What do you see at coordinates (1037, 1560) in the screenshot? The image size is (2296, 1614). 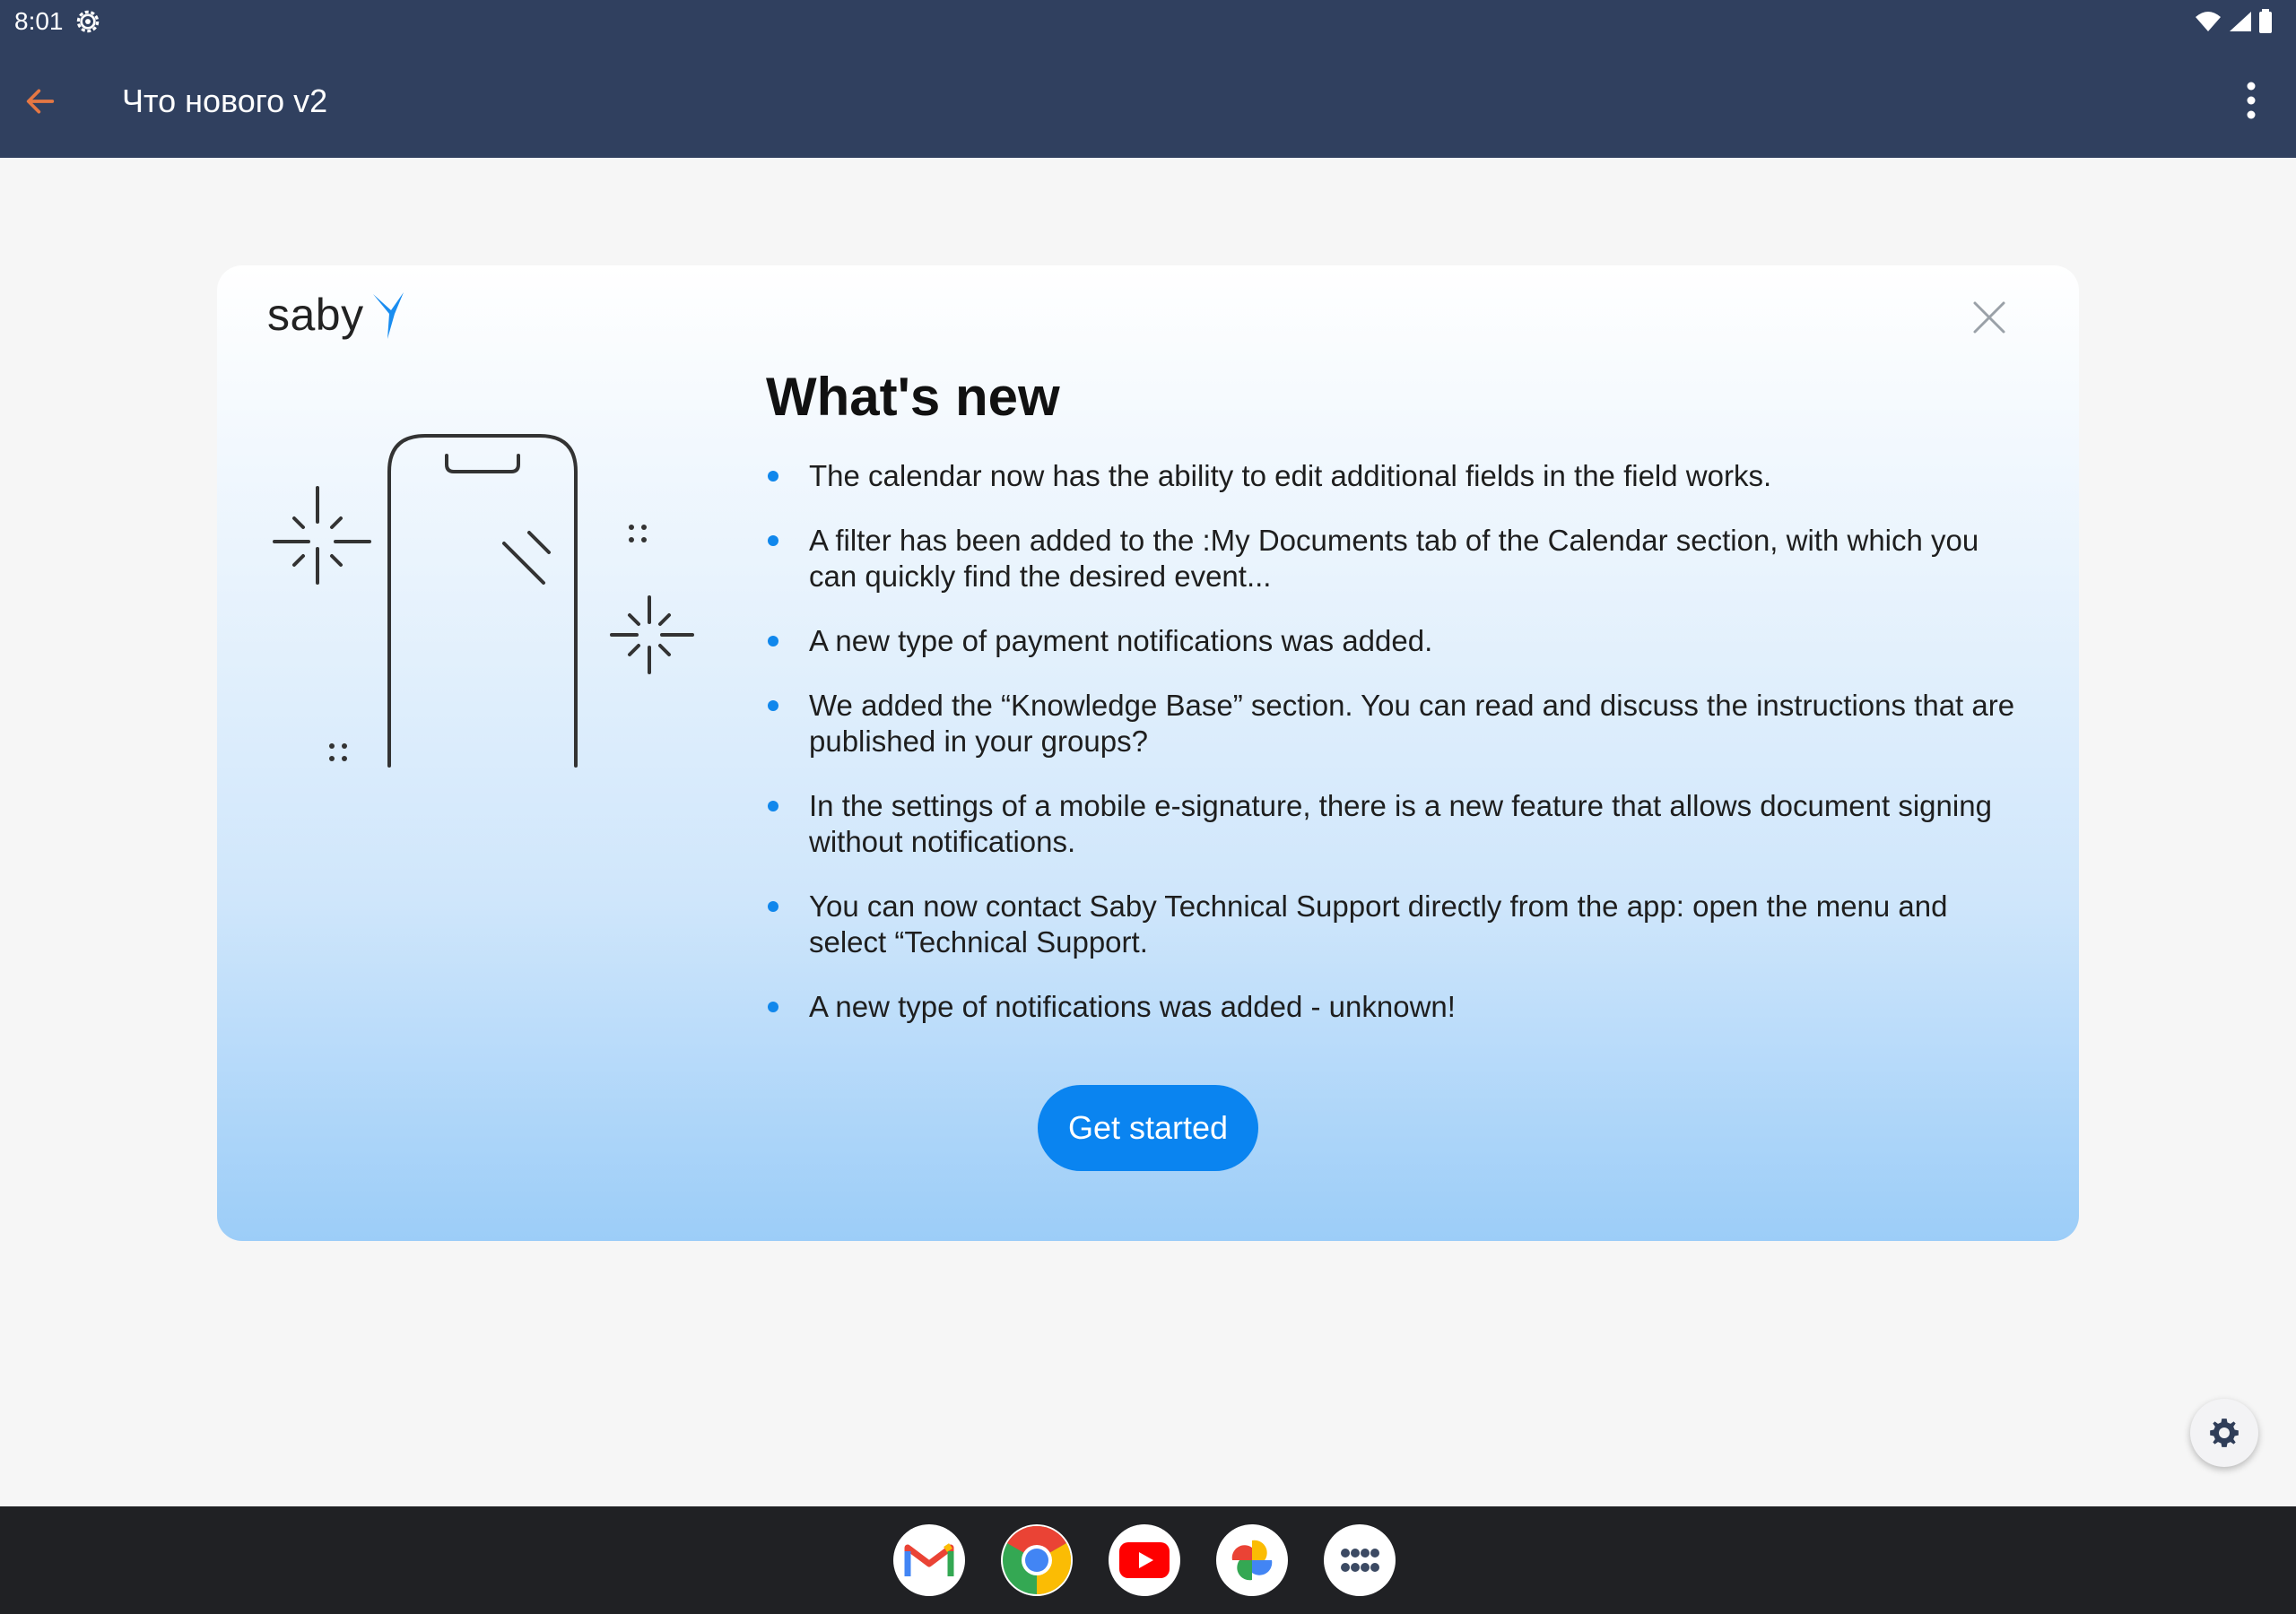 I see `chrome-icon` at bounding box center [1037, 1560].